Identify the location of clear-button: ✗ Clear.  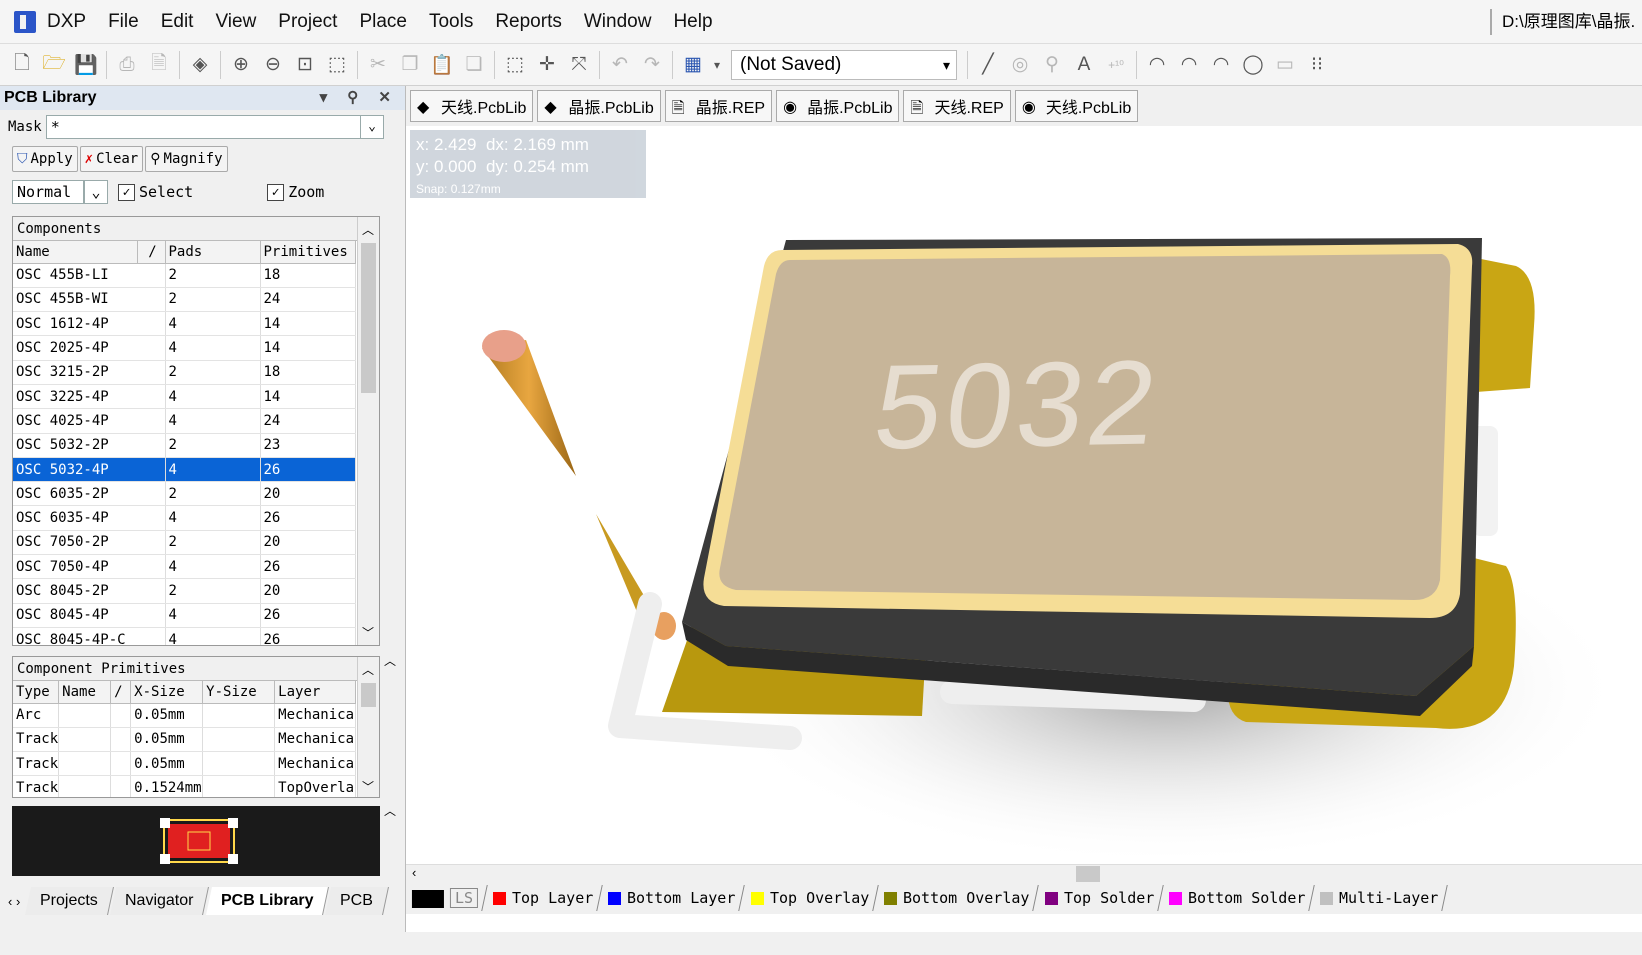
(111, 159).